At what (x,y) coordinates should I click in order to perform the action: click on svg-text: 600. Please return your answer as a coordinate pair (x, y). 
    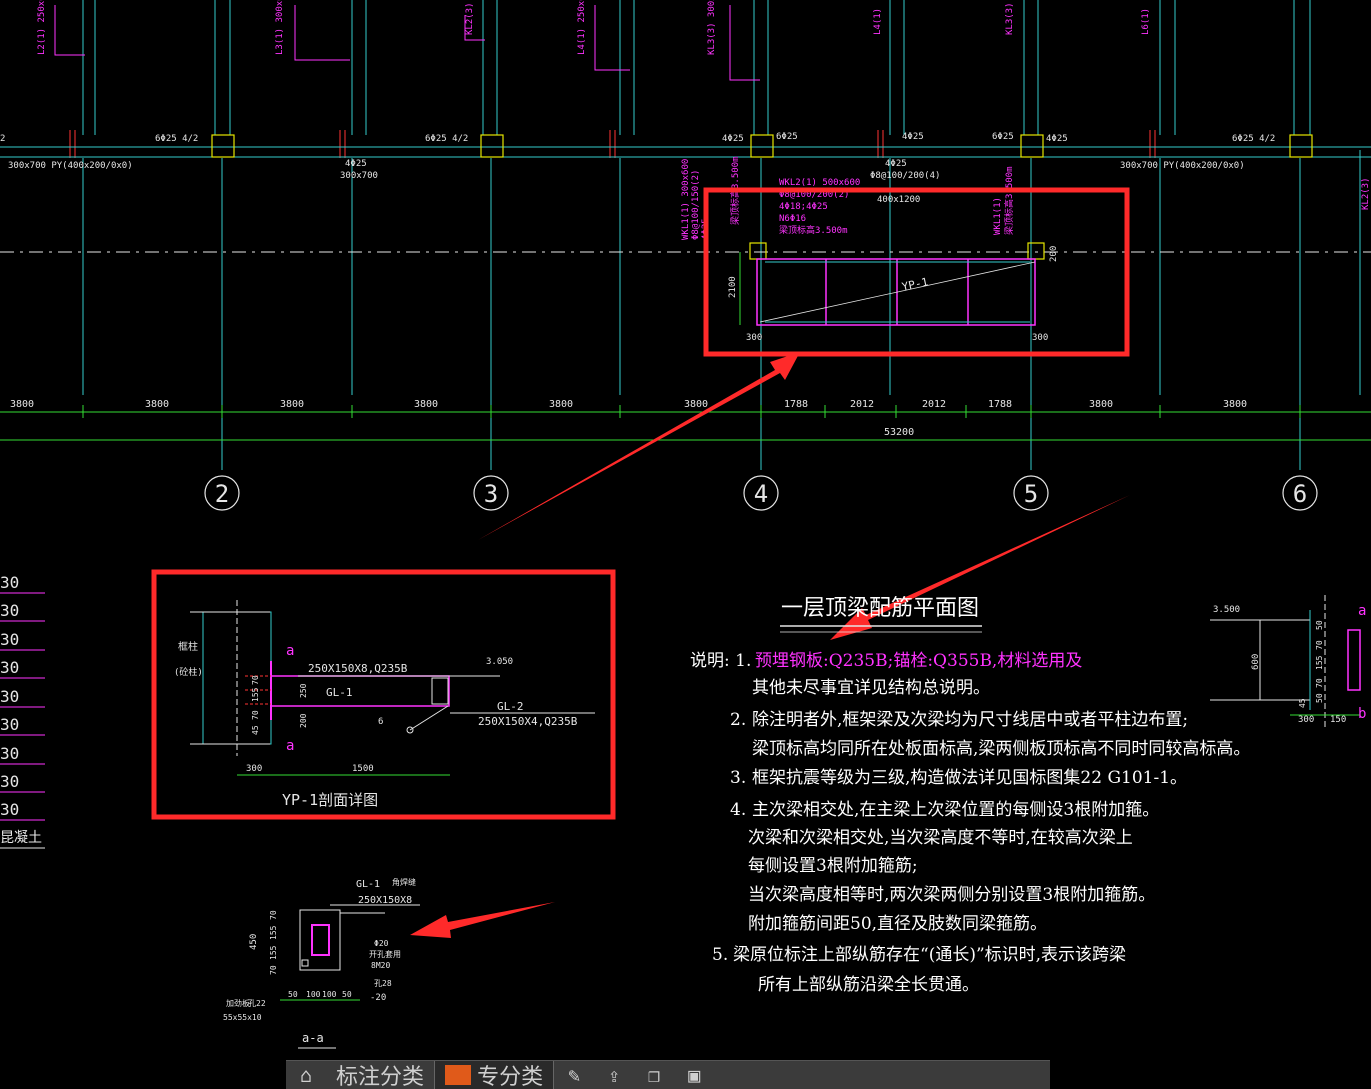
    Looking at the image, I should click on (1256, 662).